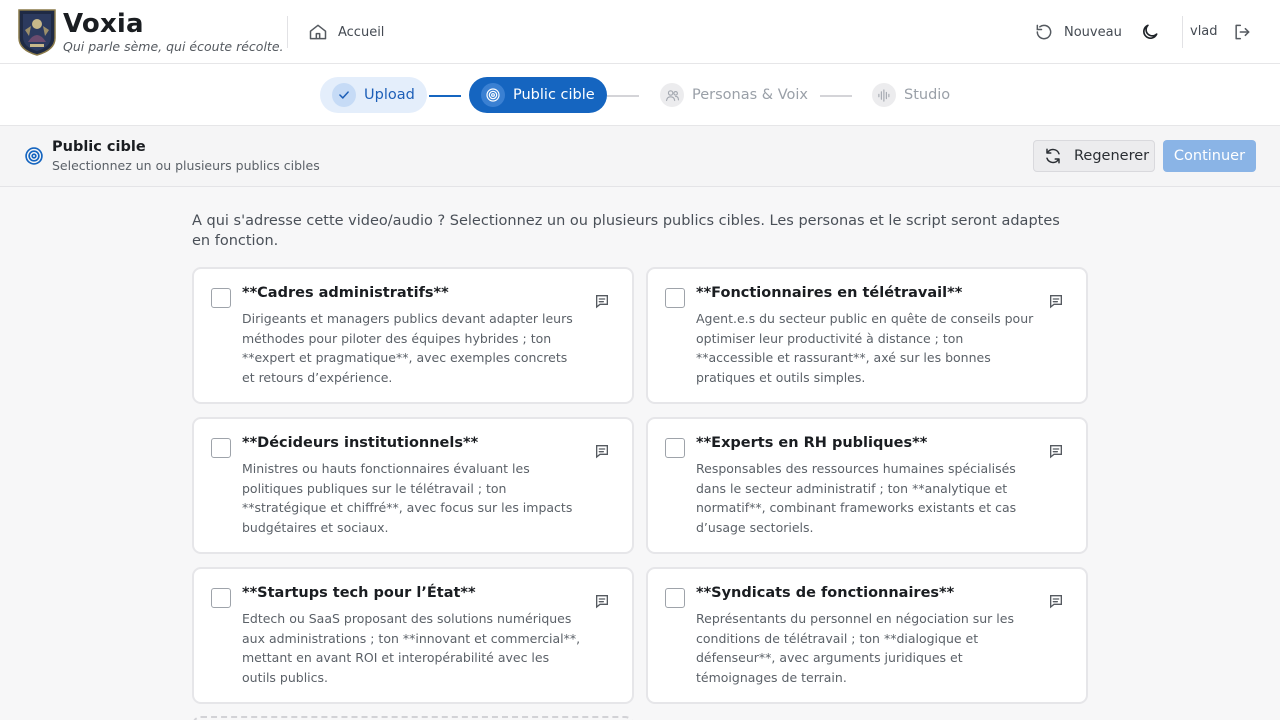 The width and height of the screenshot is (1280, 720). I want to click on step-personas-voix: Personas & Voix, so click(734, 95).